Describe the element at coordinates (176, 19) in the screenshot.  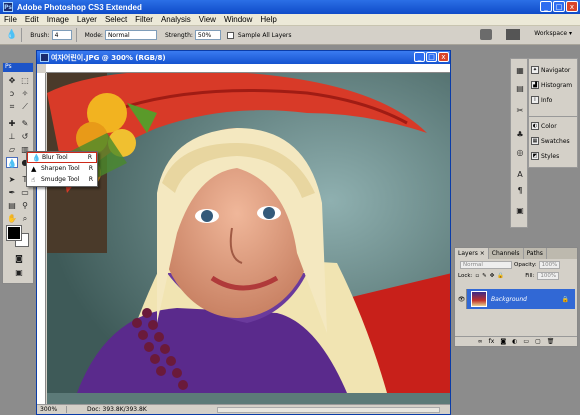
I see `menu-analysis: Analysis` at that location.